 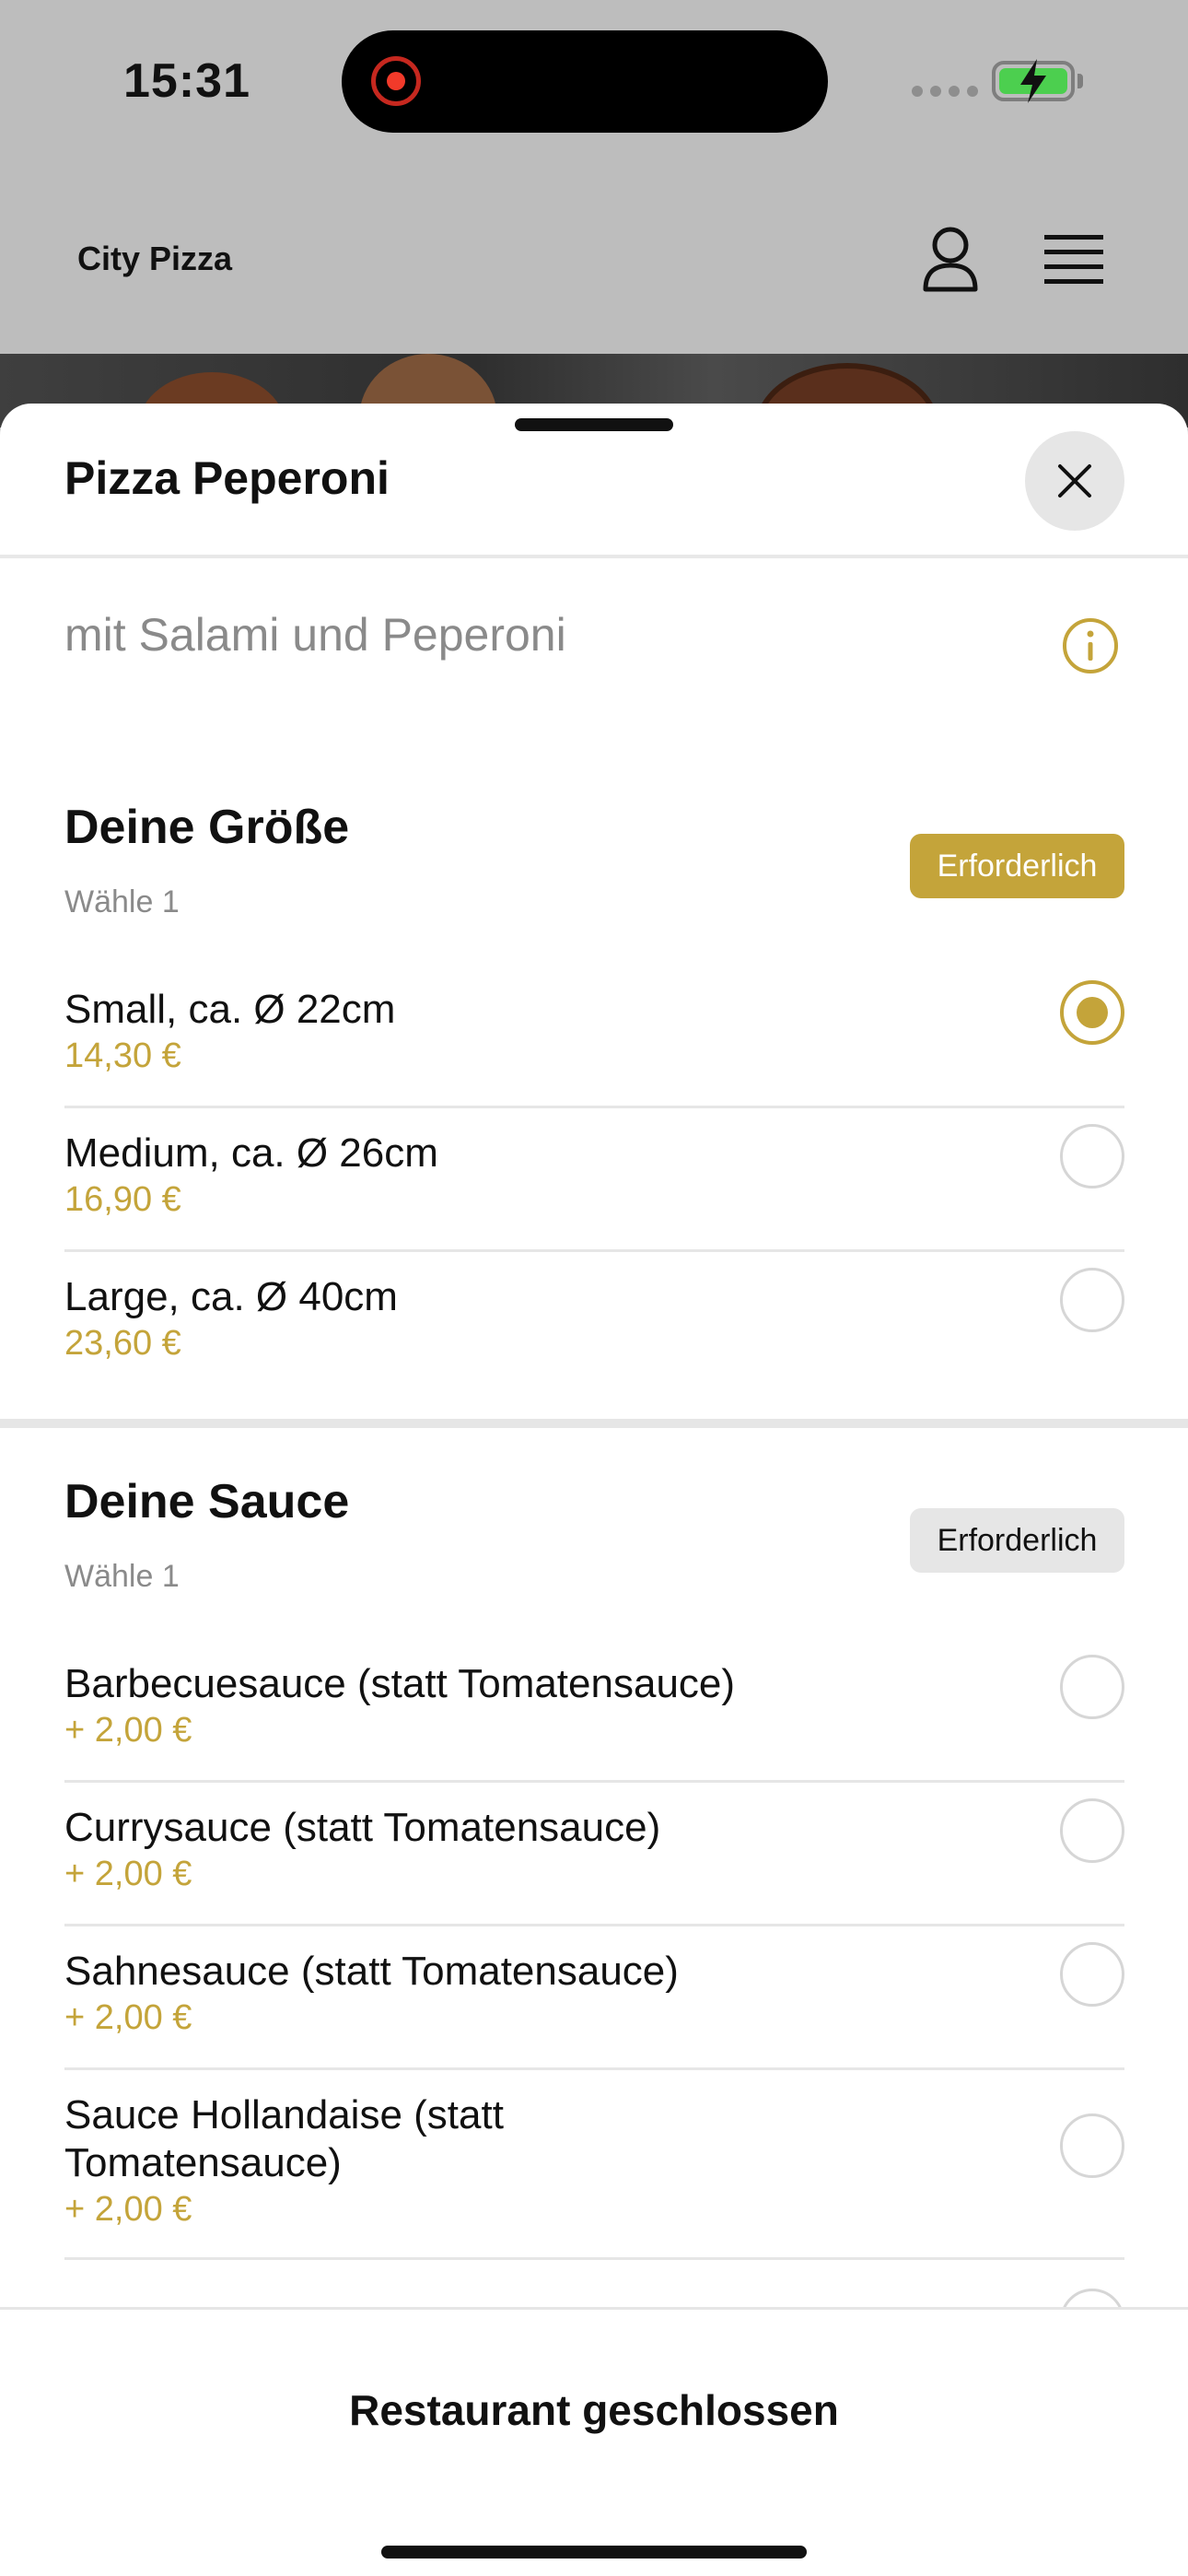 What do you see at coordinates (227, 478) in the screenshot?
I see `product-title: Pizza Peperoni` at bounding box center [227, 478].